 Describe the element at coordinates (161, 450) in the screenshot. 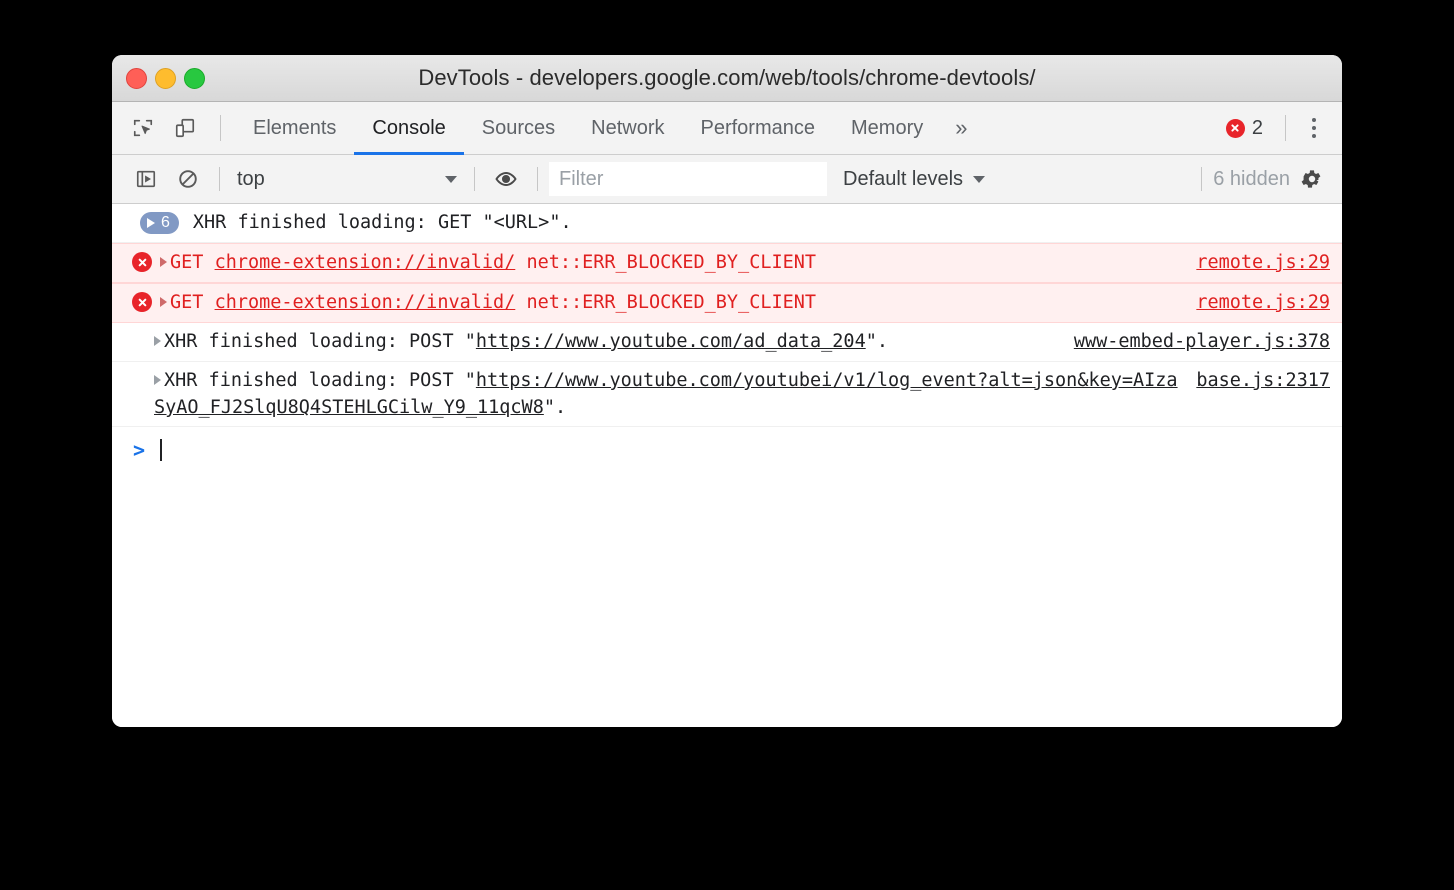

I see `text-cursor` at that location.